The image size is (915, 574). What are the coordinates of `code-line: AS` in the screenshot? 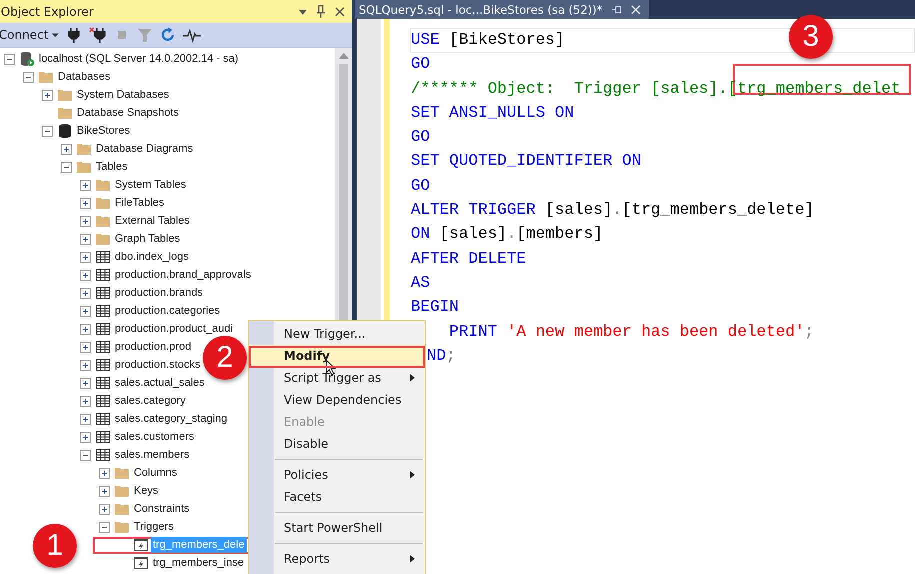 It's located at (420, 283).